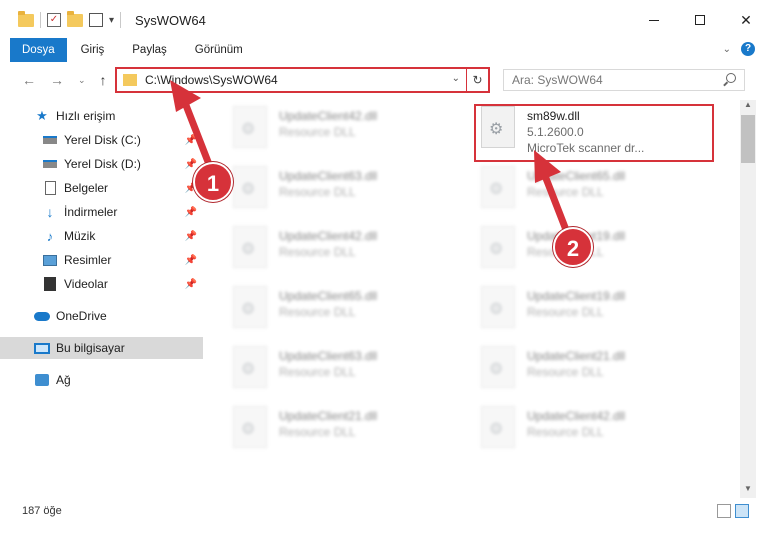 The image size is (769, 537). Describe the element at coordinates (213, 182) in the screenshot. I see `callout-1-badge: 1` at that location.